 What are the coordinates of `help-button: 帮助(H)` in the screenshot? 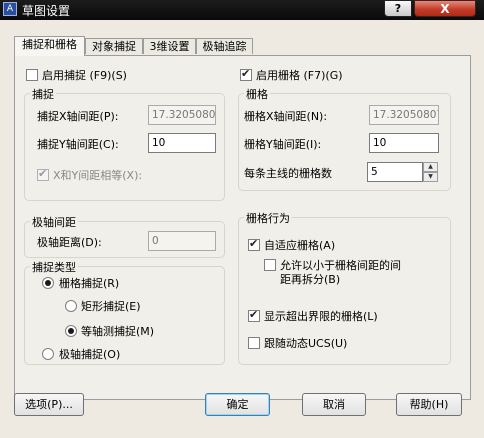 It's located at (429, 404).